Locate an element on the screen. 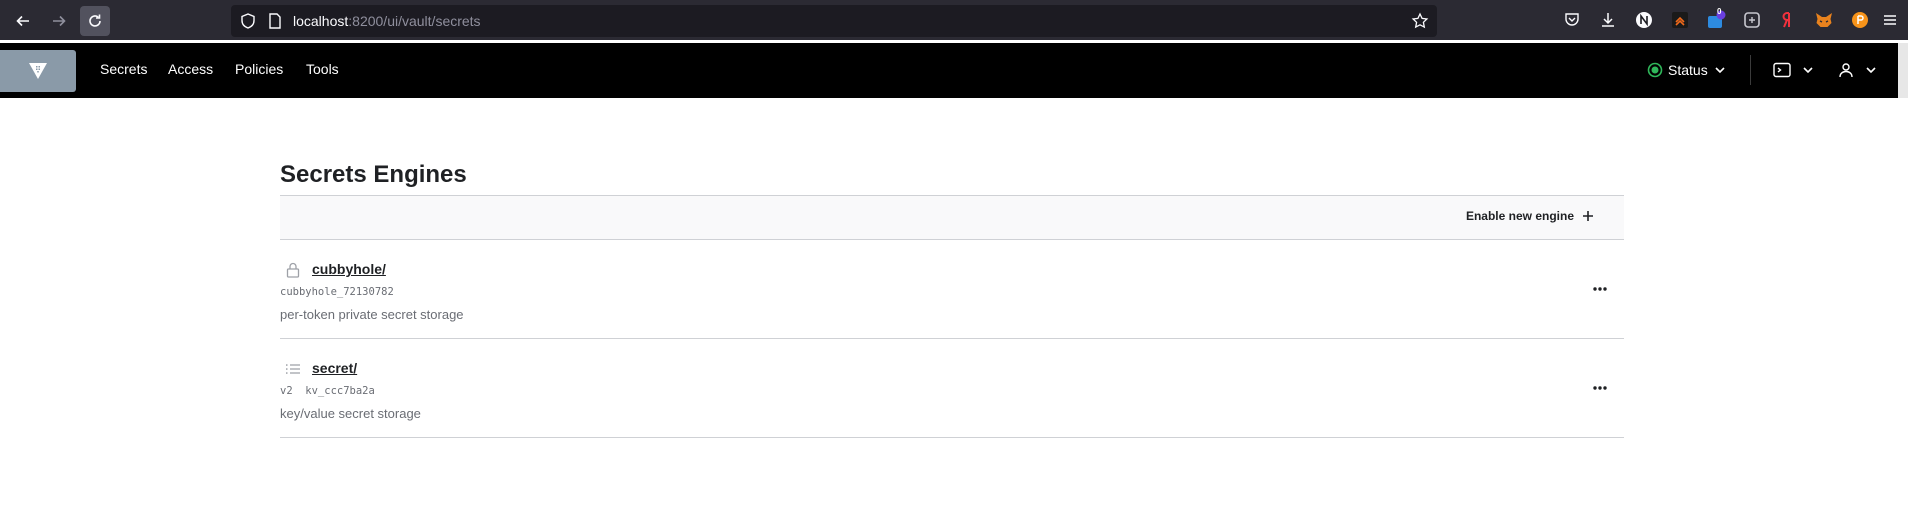  vault-logo-button is located at coordinates (38, 71).